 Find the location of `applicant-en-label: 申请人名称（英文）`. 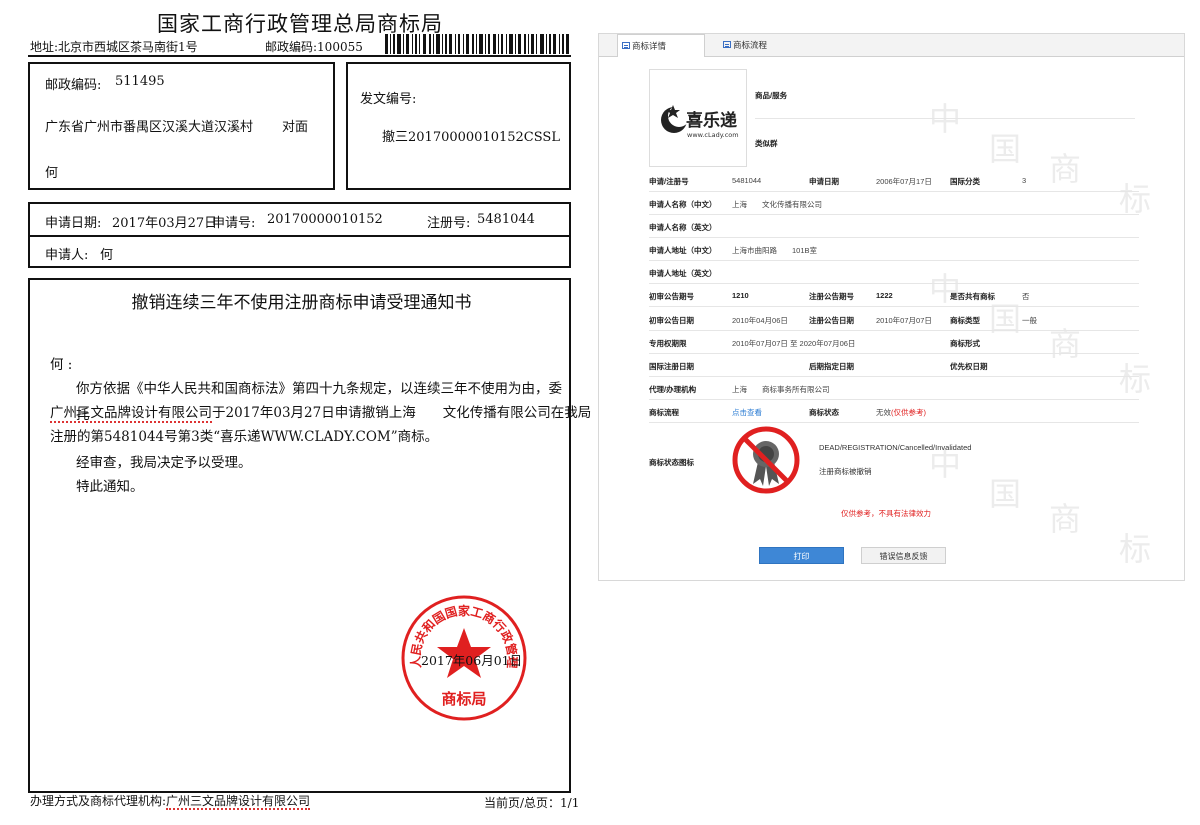

applicant-en-label: 申请人名称（英文） is located at coordinates (683, 227).